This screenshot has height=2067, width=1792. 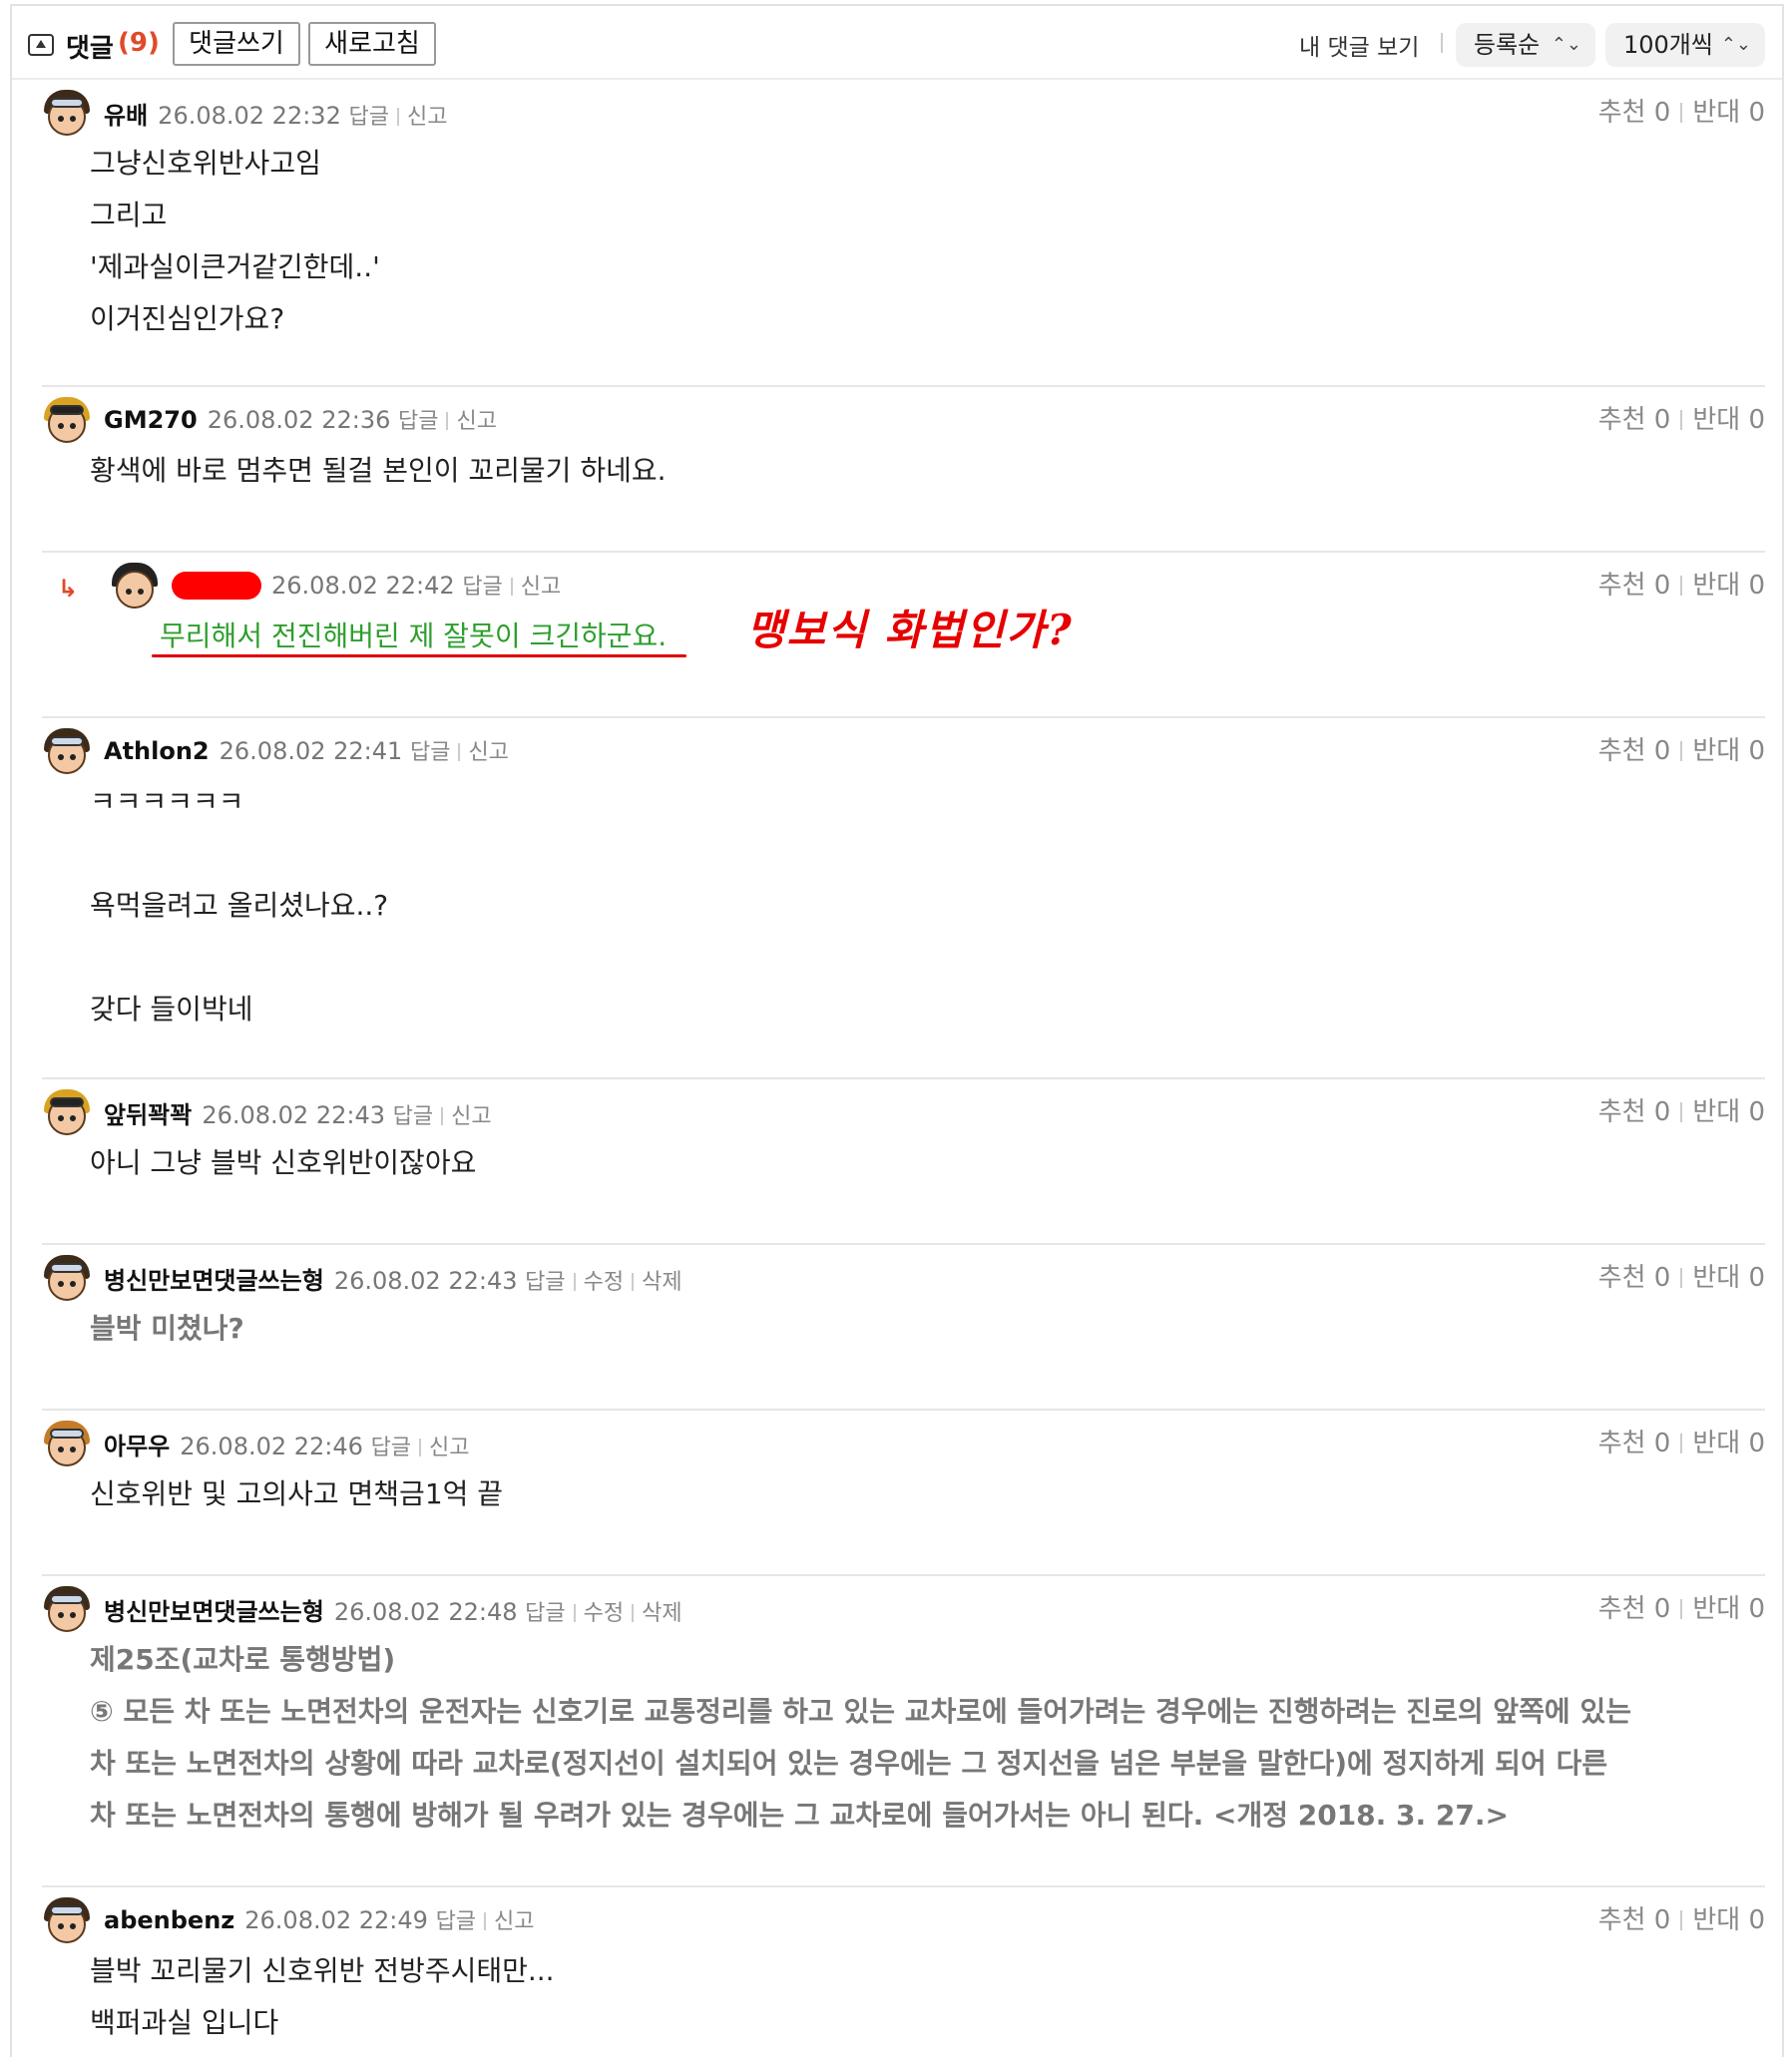 I want to click on author-nickname: GM270, so click(x=151, y=420).